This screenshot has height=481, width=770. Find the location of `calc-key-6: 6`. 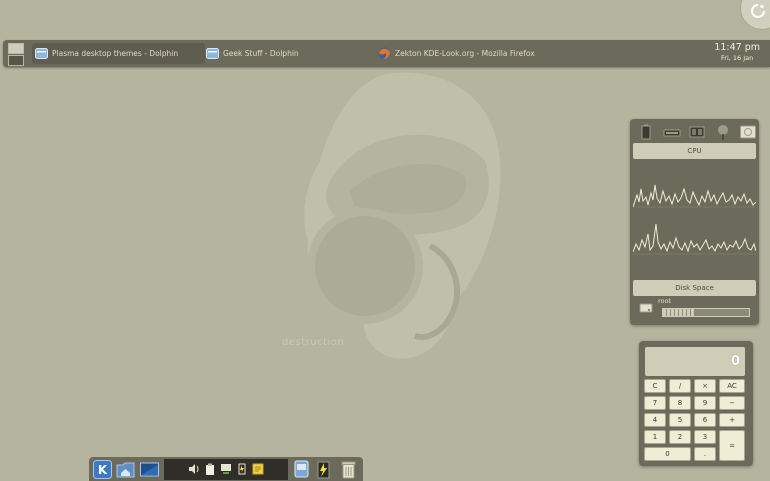

calc-key-6: 6 is located at coordinates (705, 420).